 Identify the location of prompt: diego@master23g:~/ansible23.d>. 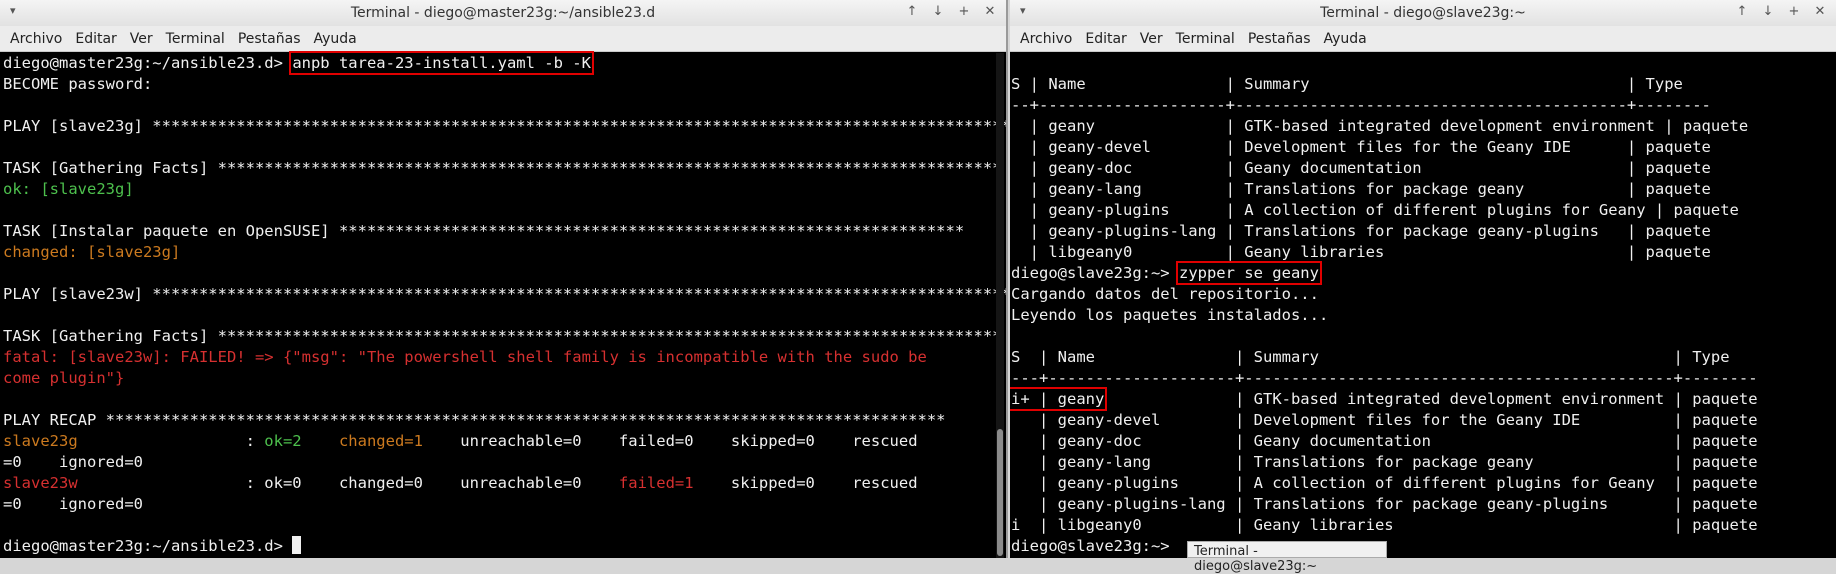
(143, 63).